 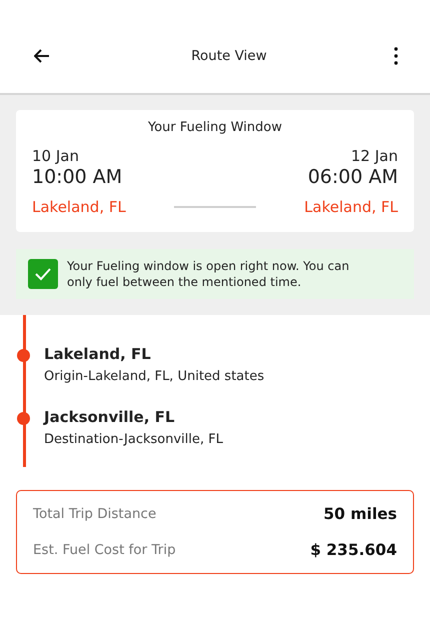 What do you see at coordinates (134, 439) in the screenshot?
I see `stop-detail: Destination-Jacksonville, FL` at bounding box center [134, 439].